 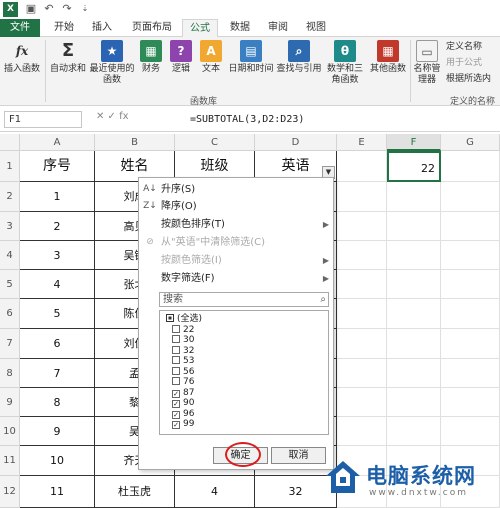 I want to click on tab-insert: 插入, so click(x=102, y=28).